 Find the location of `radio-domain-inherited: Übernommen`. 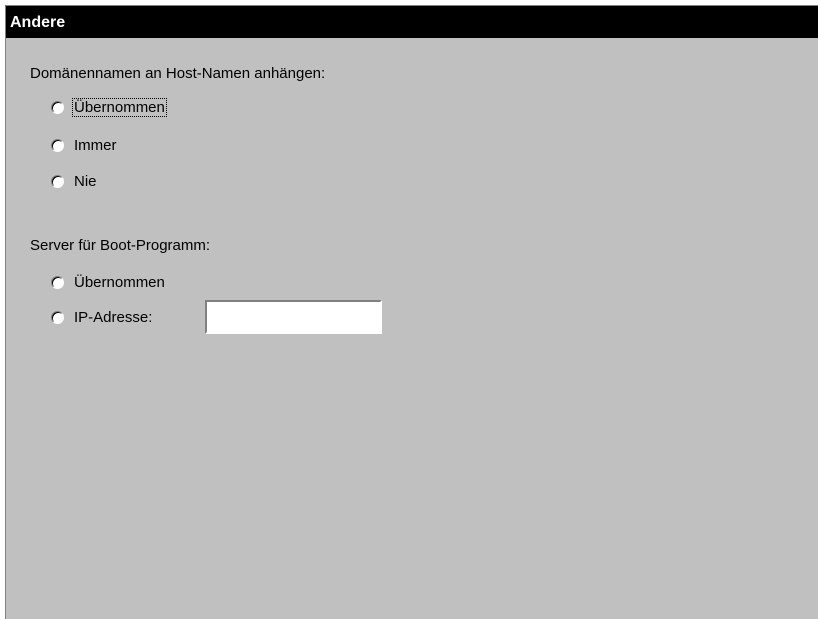

radio-domain-inherited: Übernommen is located at coordinates (109, 107).